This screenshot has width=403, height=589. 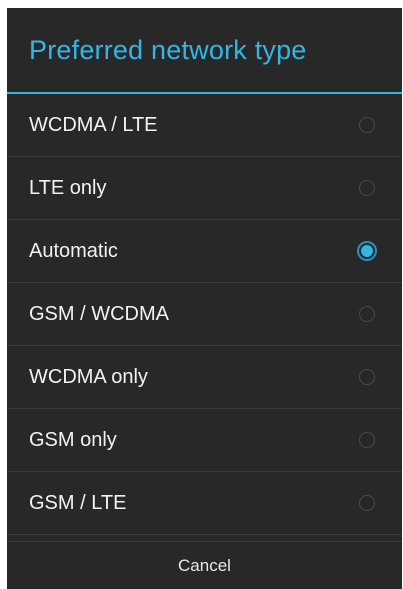 I want to click on option-label: GSM only, so click(x=73, y=439).